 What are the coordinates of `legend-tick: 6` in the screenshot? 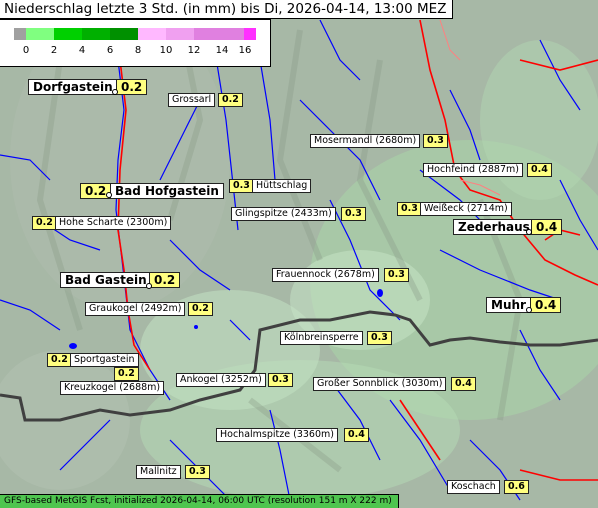 It's located at (110, 50).